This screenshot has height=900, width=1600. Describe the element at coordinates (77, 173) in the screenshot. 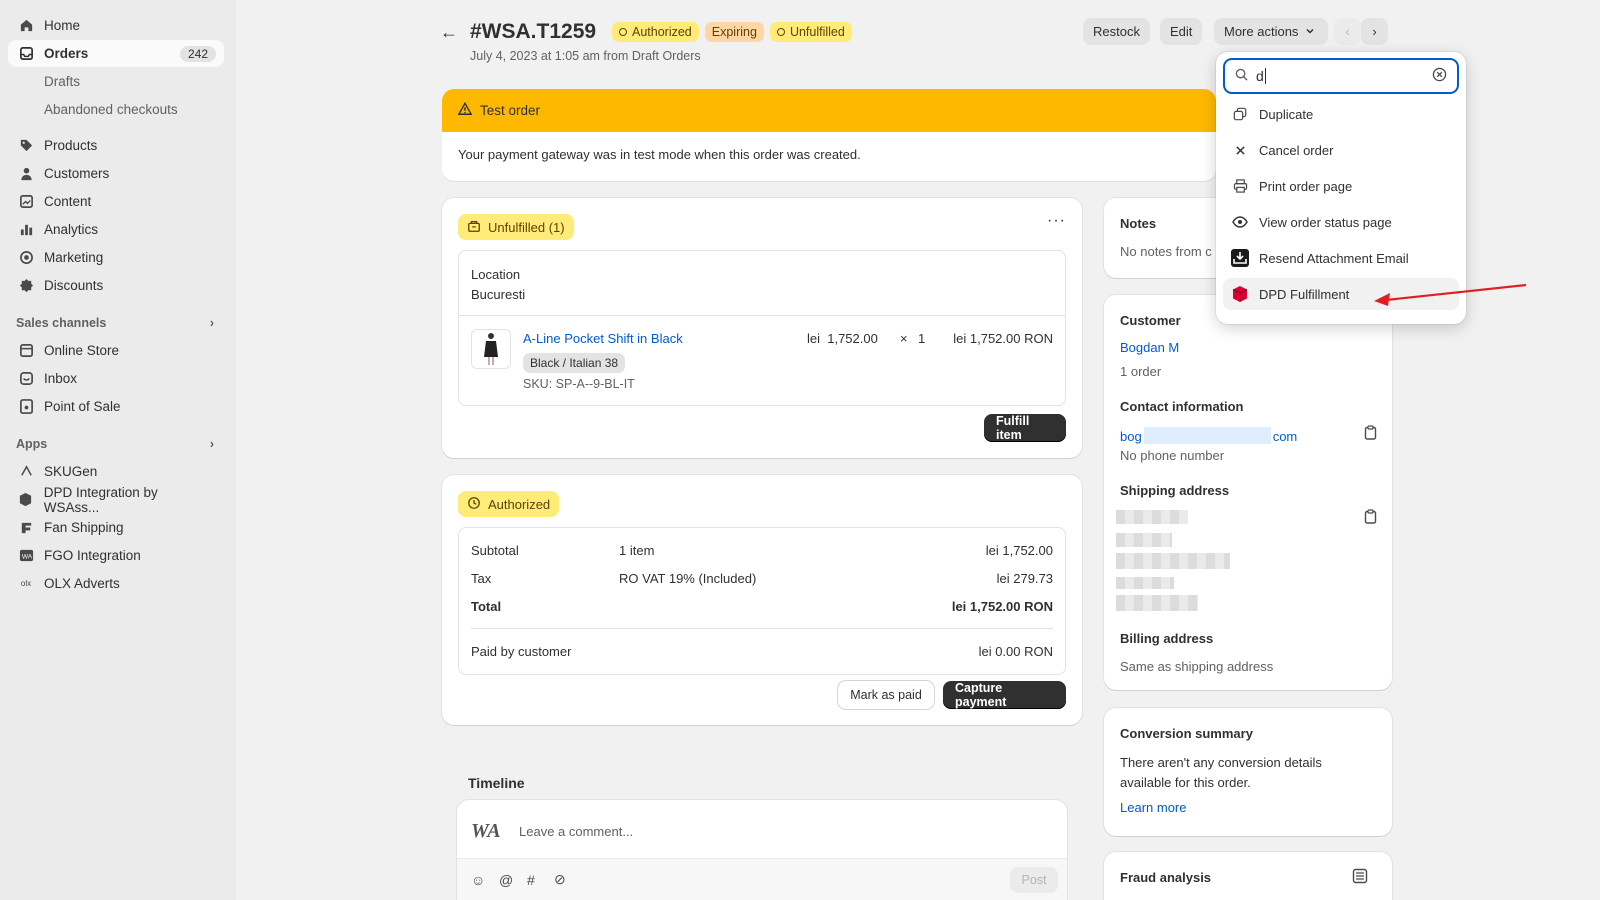

I see `nav-label: Customers` at that location.